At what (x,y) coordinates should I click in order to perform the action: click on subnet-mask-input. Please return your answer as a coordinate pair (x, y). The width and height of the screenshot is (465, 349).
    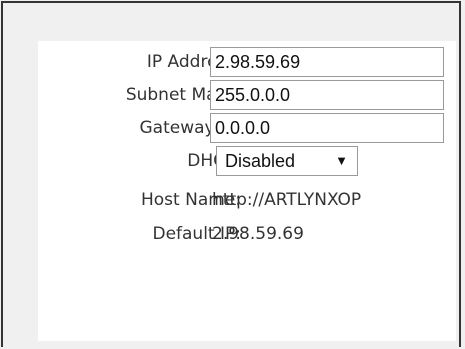
    Looking at the image, I should click on (327, 95).